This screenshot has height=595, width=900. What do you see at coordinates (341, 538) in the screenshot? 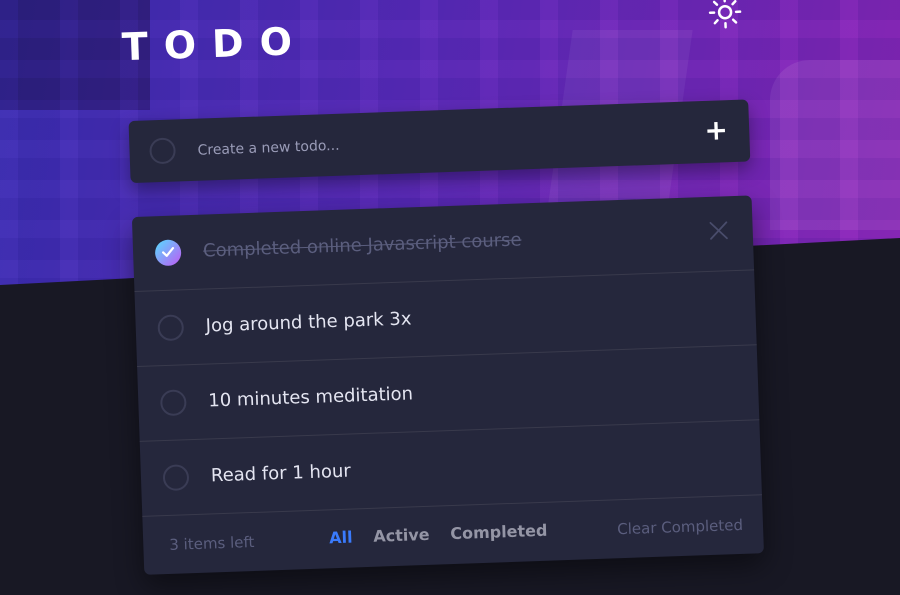
I see `filter-all-button: All` at bounding box center [341, 538].